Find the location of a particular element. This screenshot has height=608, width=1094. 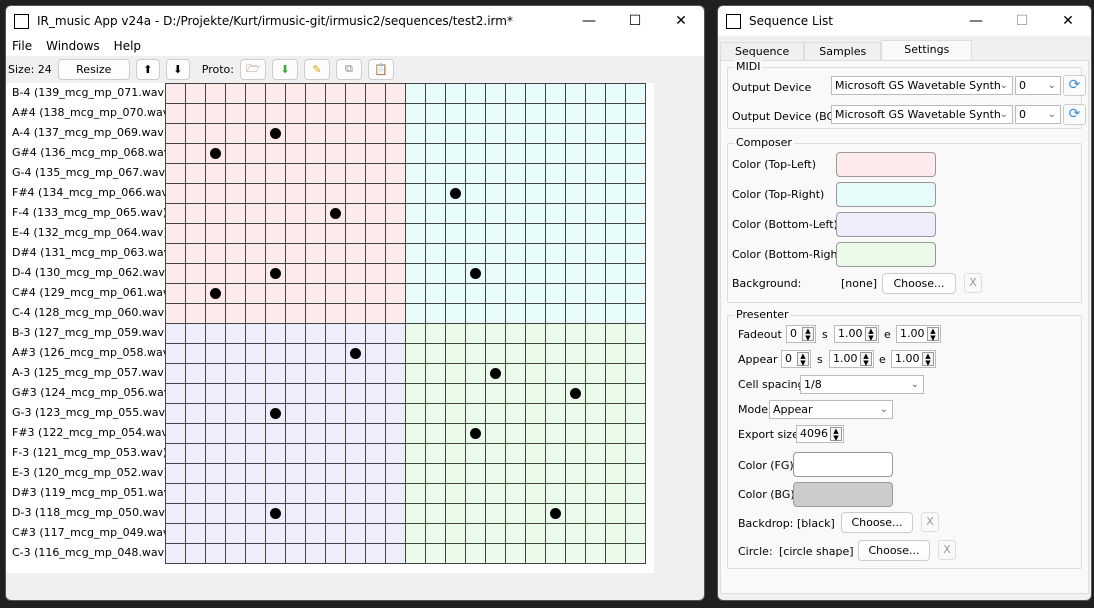

tab-settings: Settings is located at coordinates (927, 50).